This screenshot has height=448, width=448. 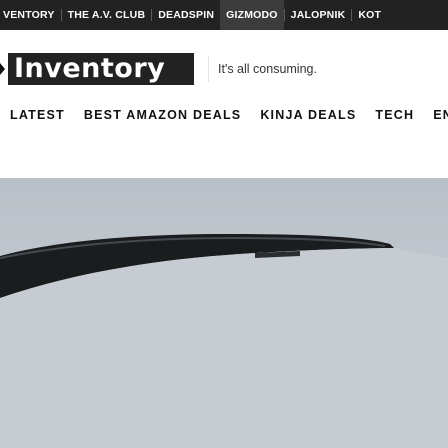 What do you see at coordinates (308, 115) in the screenshot?
I see `section-link-kinja-deals: KINJA DEALS` at bounding box center [308, 115].